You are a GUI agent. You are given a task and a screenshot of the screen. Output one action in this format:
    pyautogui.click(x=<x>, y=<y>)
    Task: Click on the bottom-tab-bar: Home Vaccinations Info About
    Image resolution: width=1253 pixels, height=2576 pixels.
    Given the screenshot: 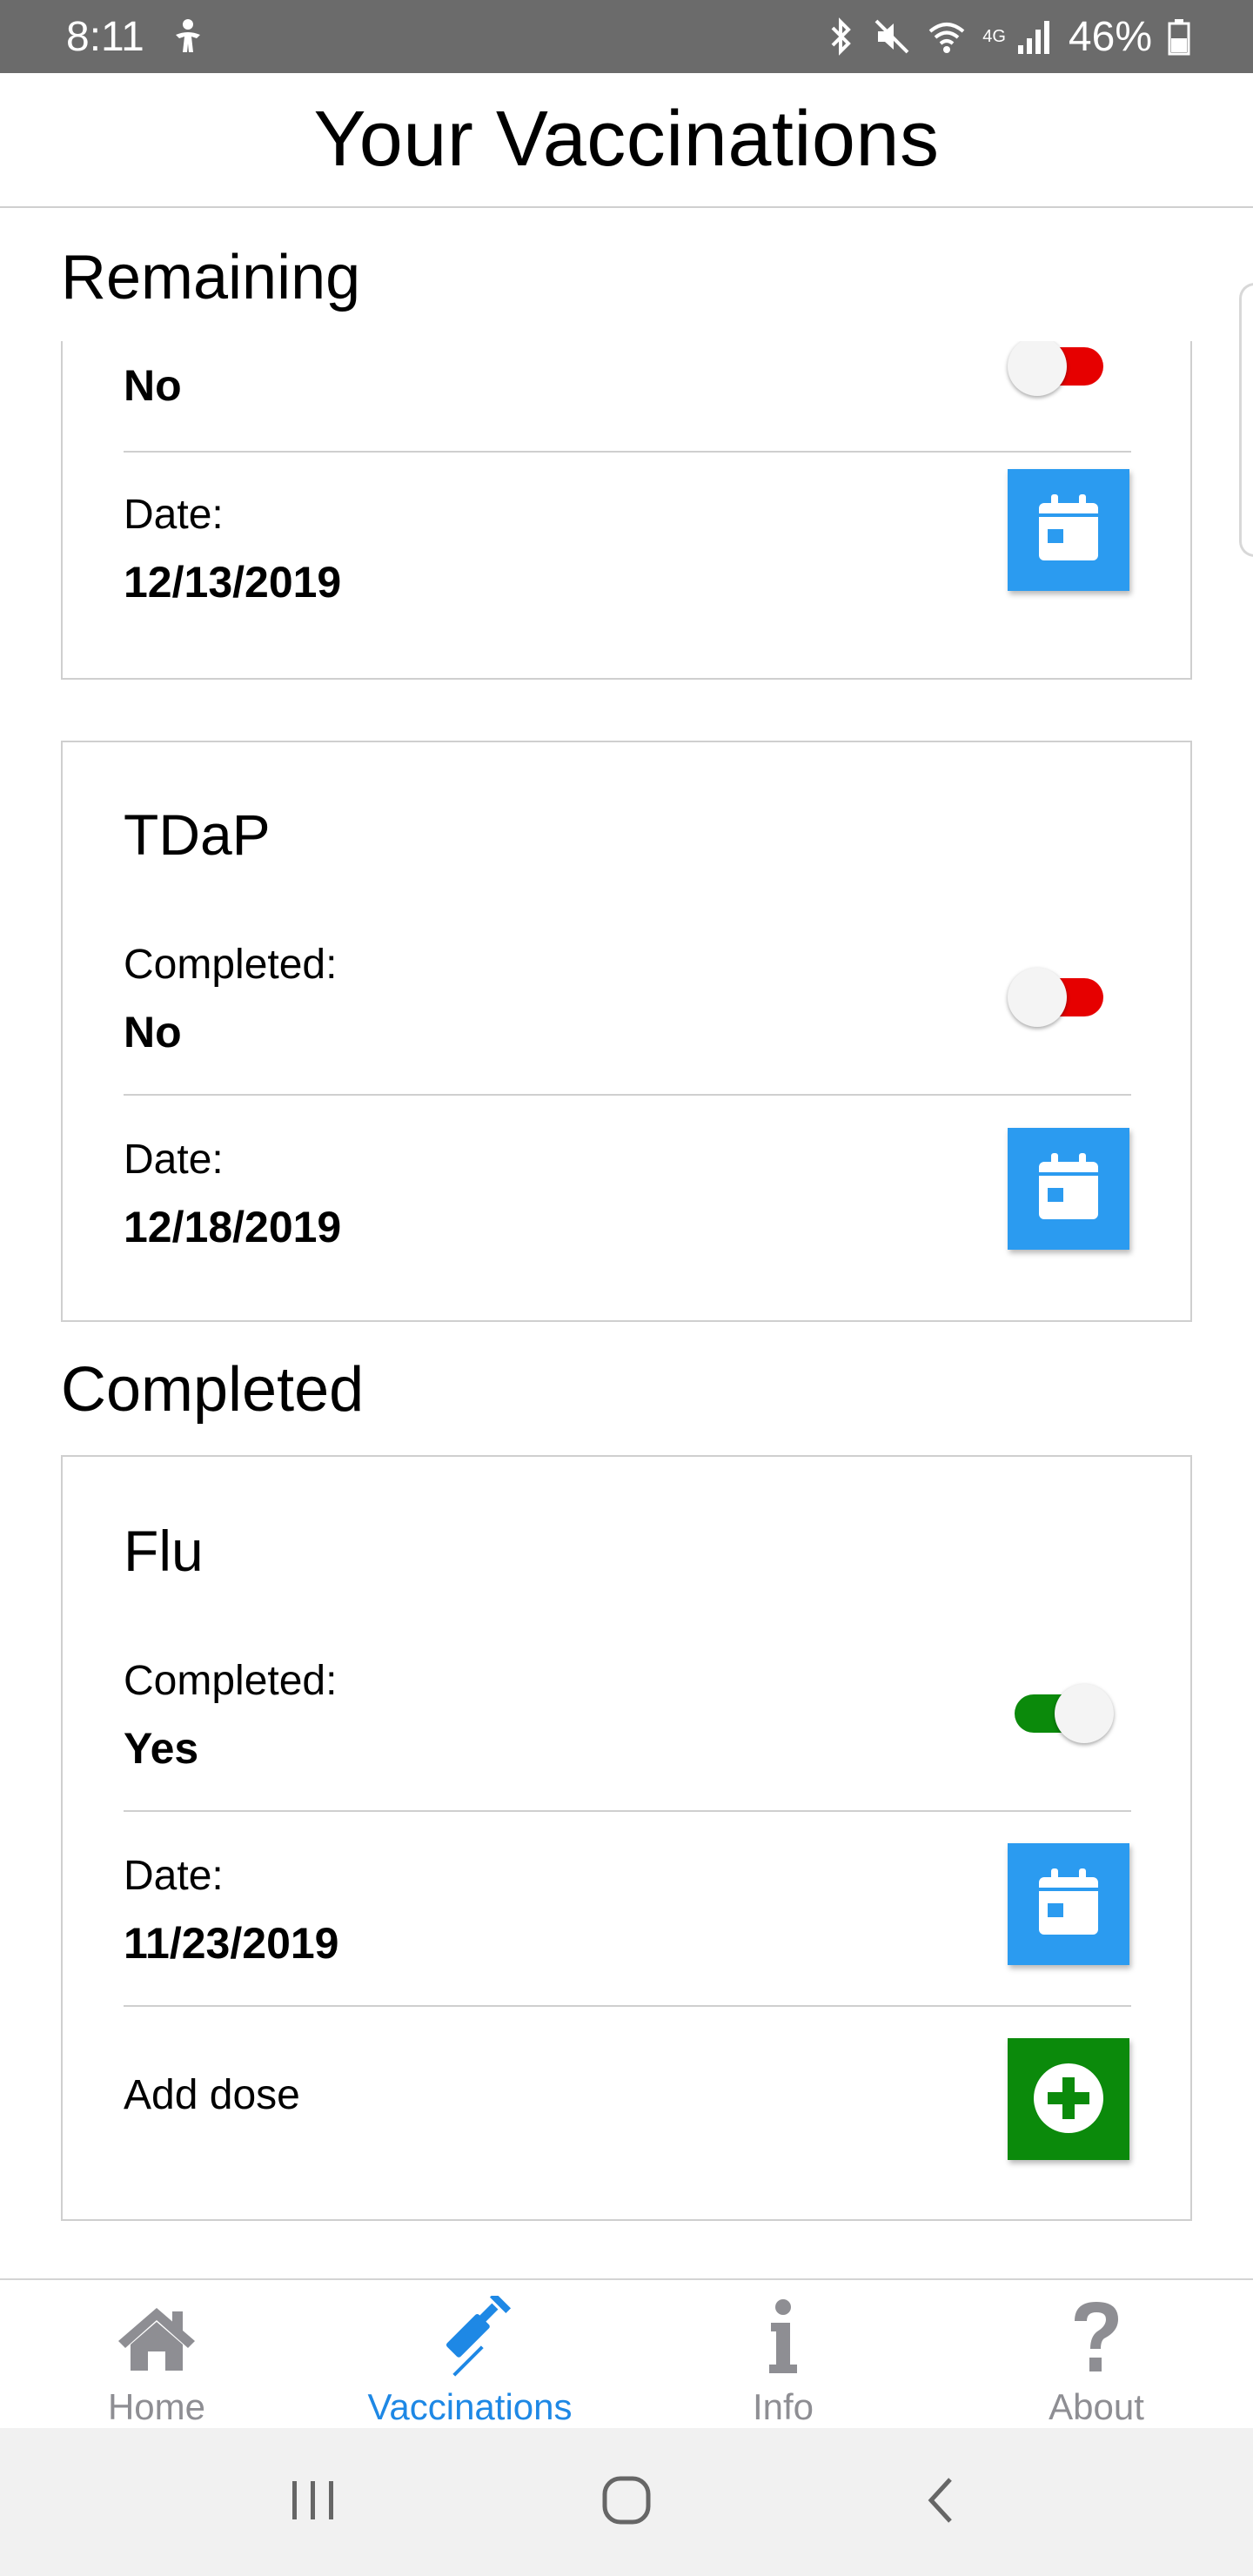 What is the action you would take?
    pyautogui.click(x=626, y=2353)
    